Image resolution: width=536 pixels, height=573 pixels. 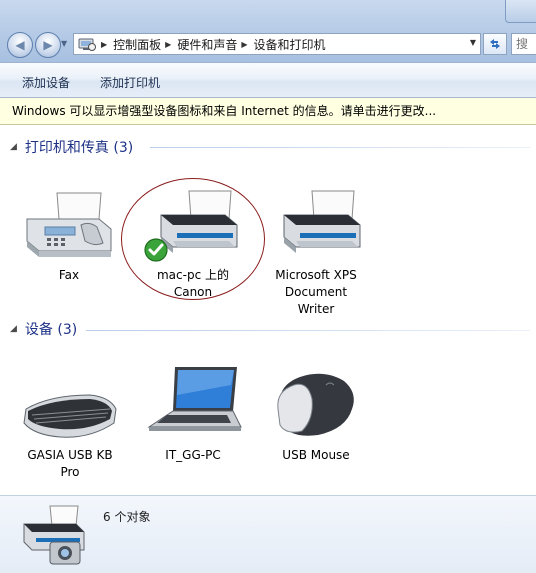 What do you see at coordinates (54, 536) in the screenshot?
I see `devices-and-printers-icon` at bounding box center [54, 536].